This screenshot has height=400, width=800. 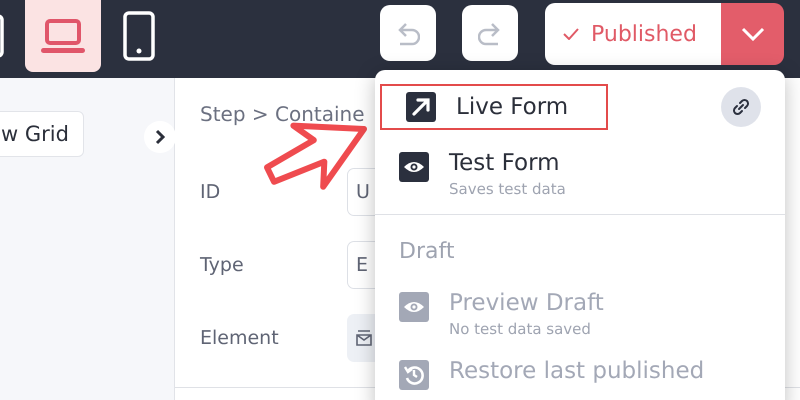 I want to click on history-icon, so click(x=414, y=375).